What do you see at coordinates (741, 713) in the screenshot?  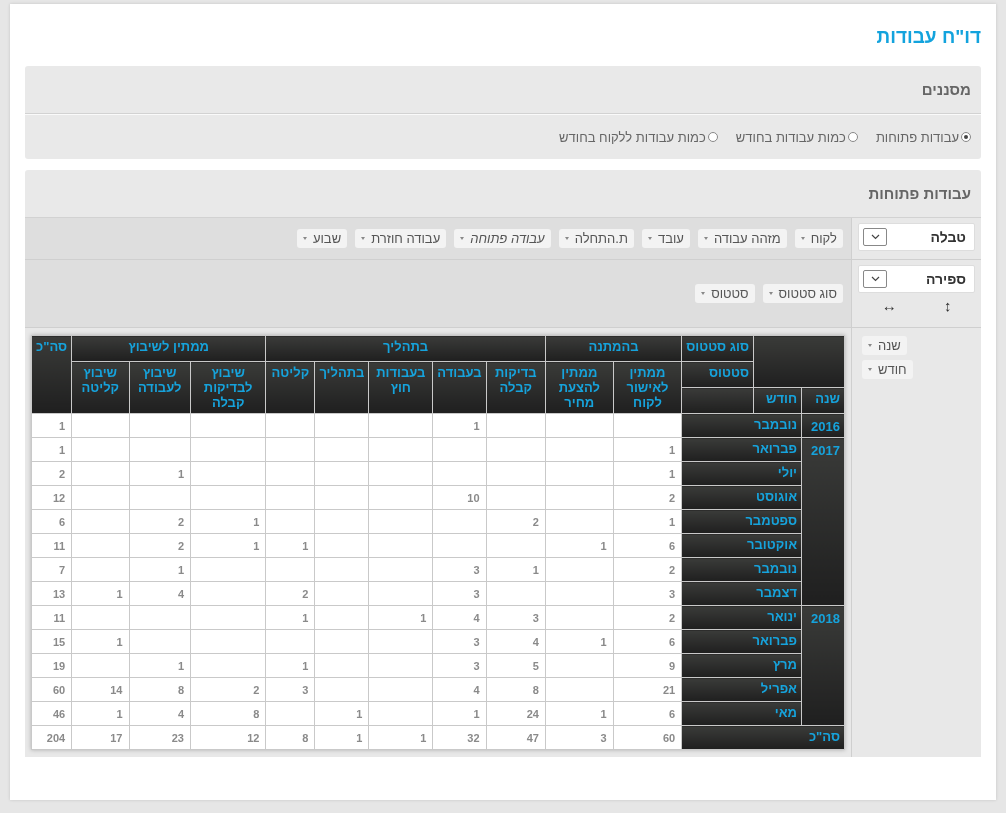 I see `row-header: מאי` at bounding box center [741, 713].